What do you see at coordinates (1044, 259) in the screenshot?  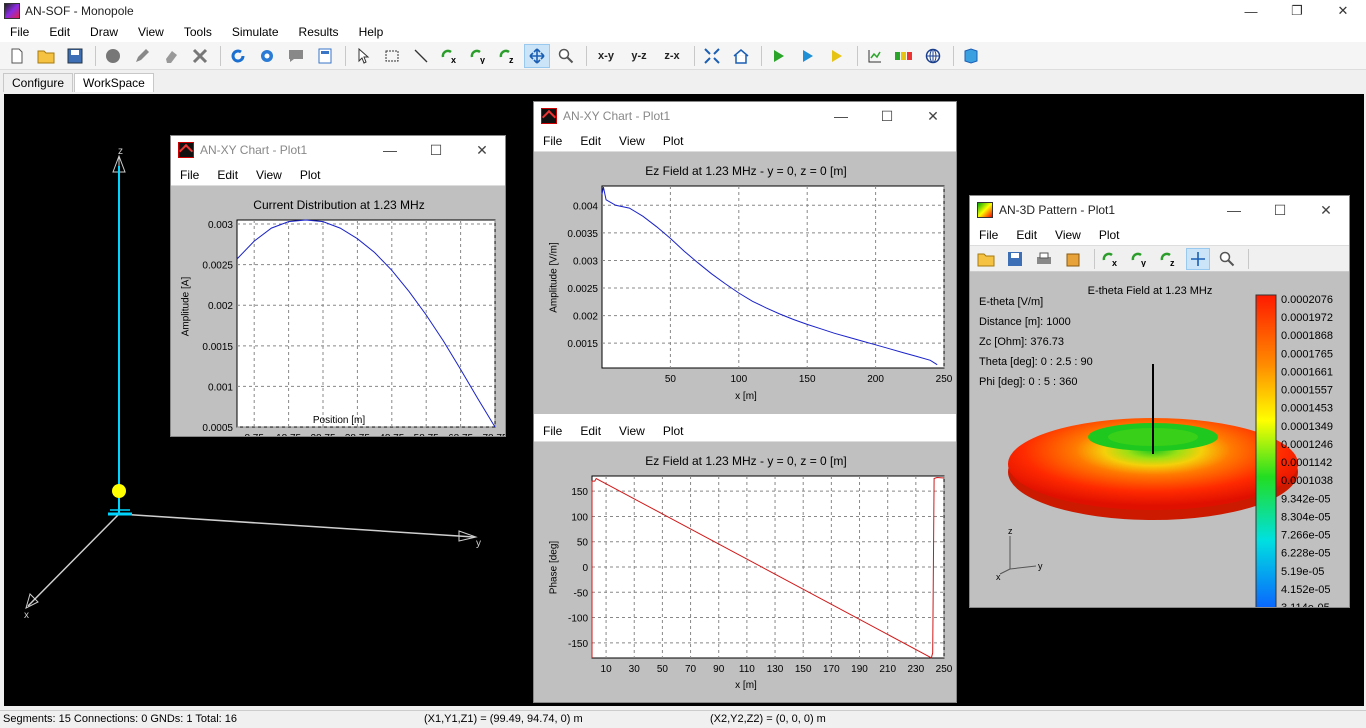 I see `print-icon` at bounding box center [1044, 259].